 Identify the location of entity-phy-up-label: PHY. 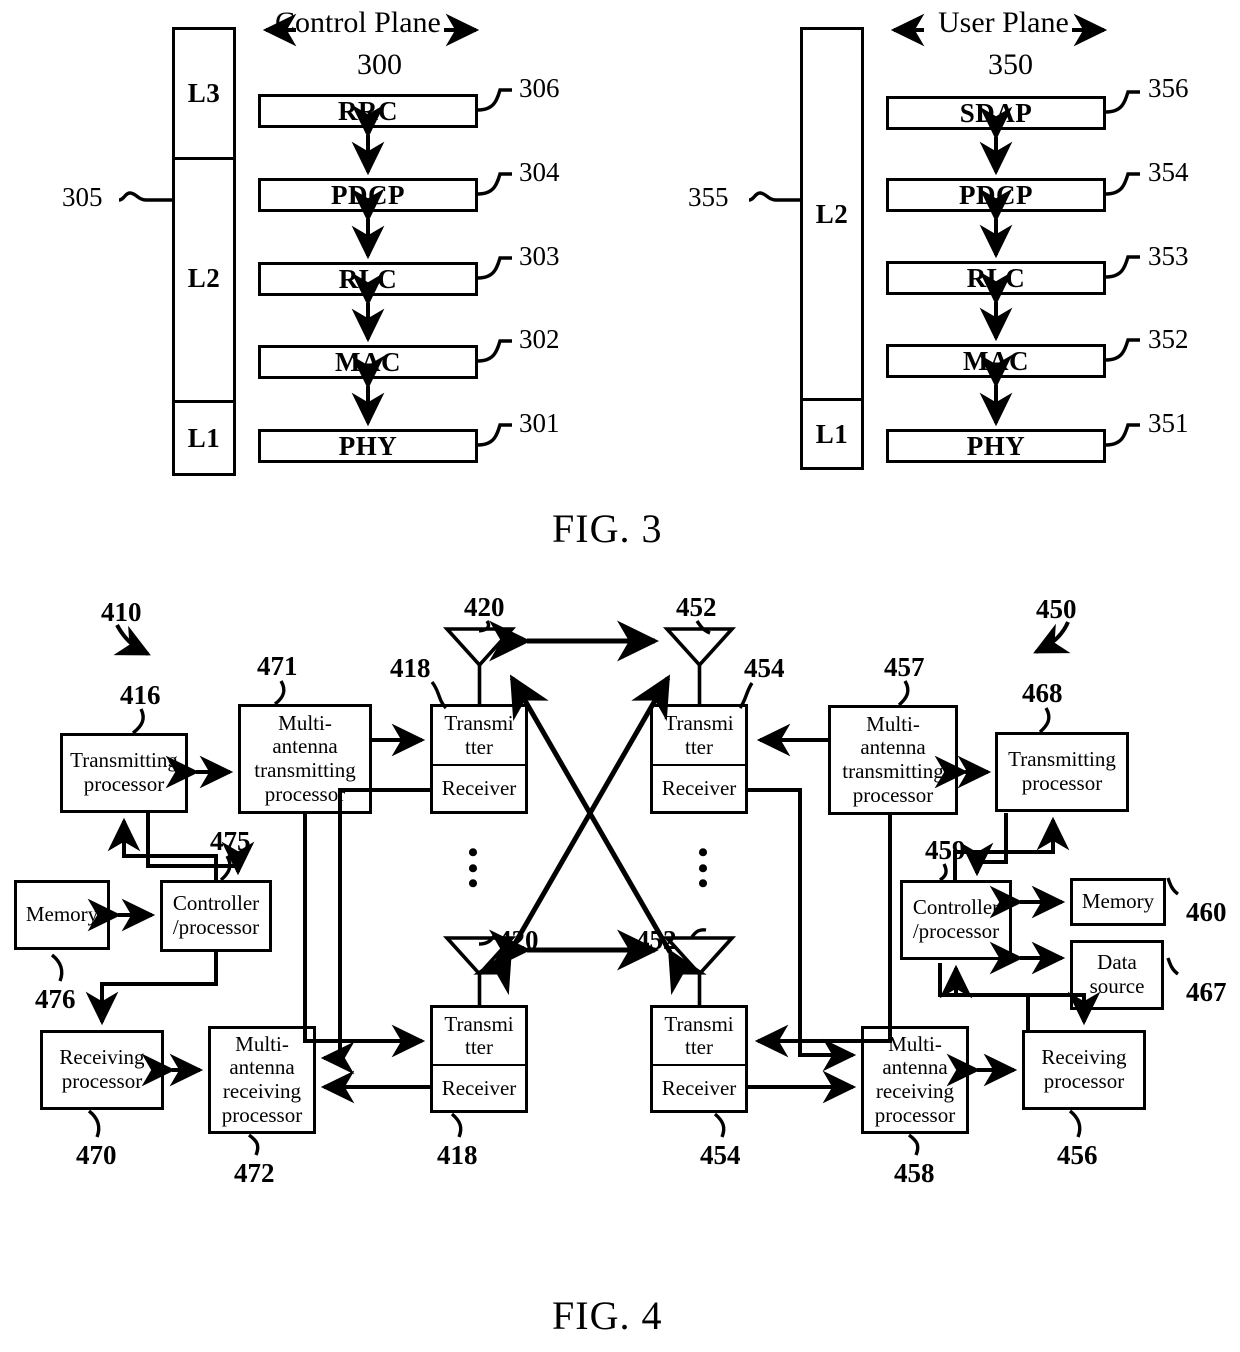
(996, 445).